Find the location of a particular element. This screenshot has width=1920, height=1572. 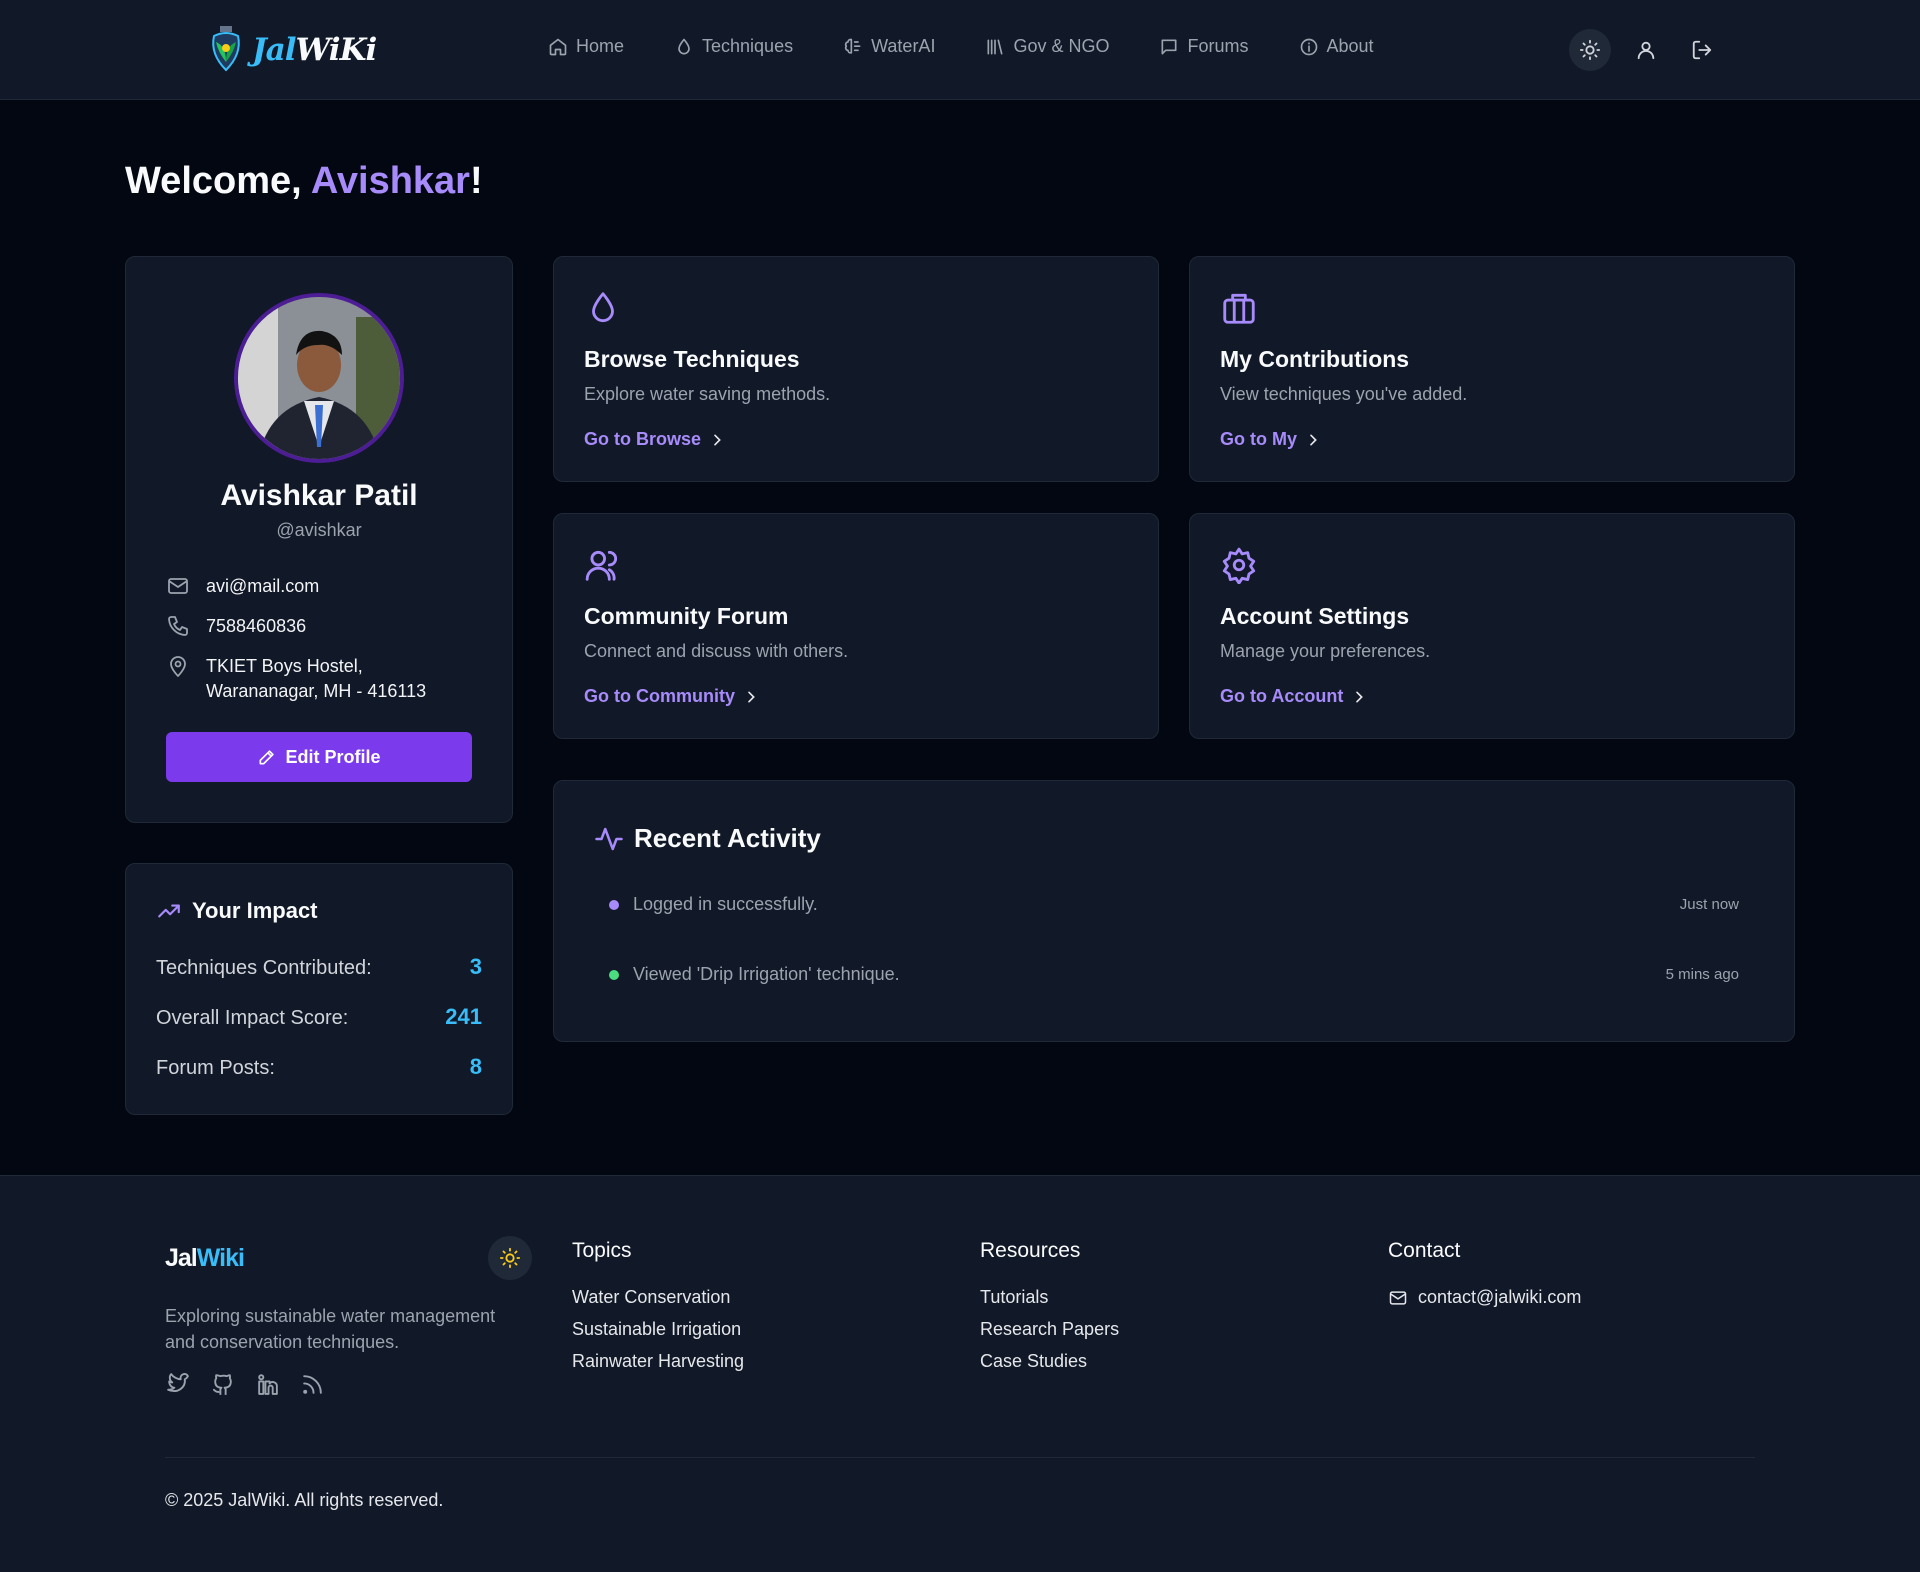

footer-link: Case Studies is located at coordinates (1049, 1361).